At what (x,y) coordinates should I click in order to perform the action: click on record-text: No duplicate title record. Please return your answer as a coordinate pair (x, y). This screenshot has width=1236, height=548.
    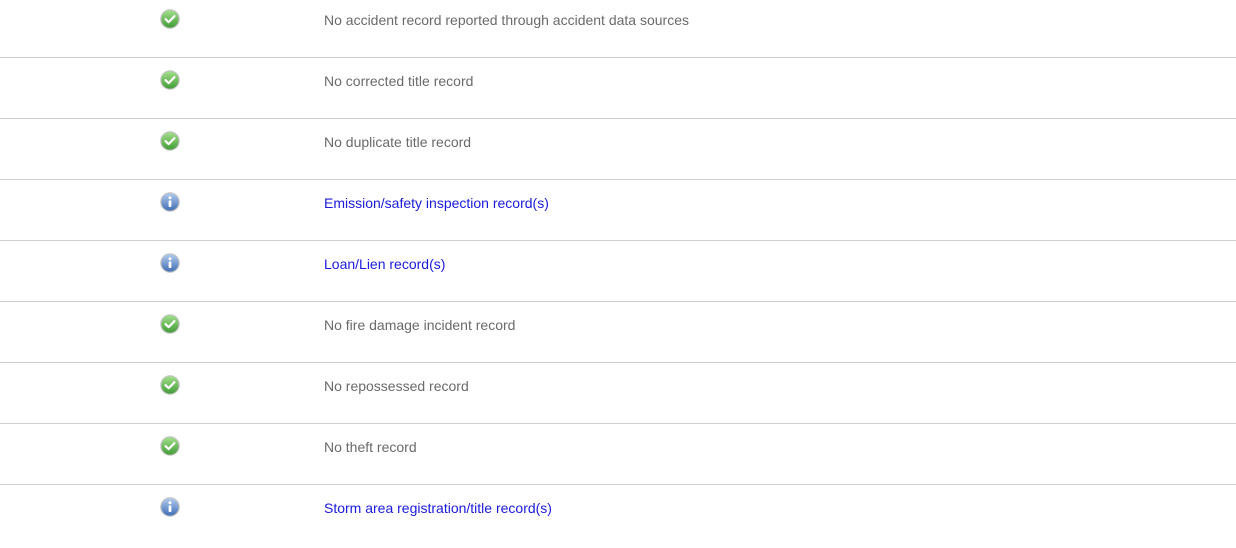
    Looking at the image, I should click on (398, 142).